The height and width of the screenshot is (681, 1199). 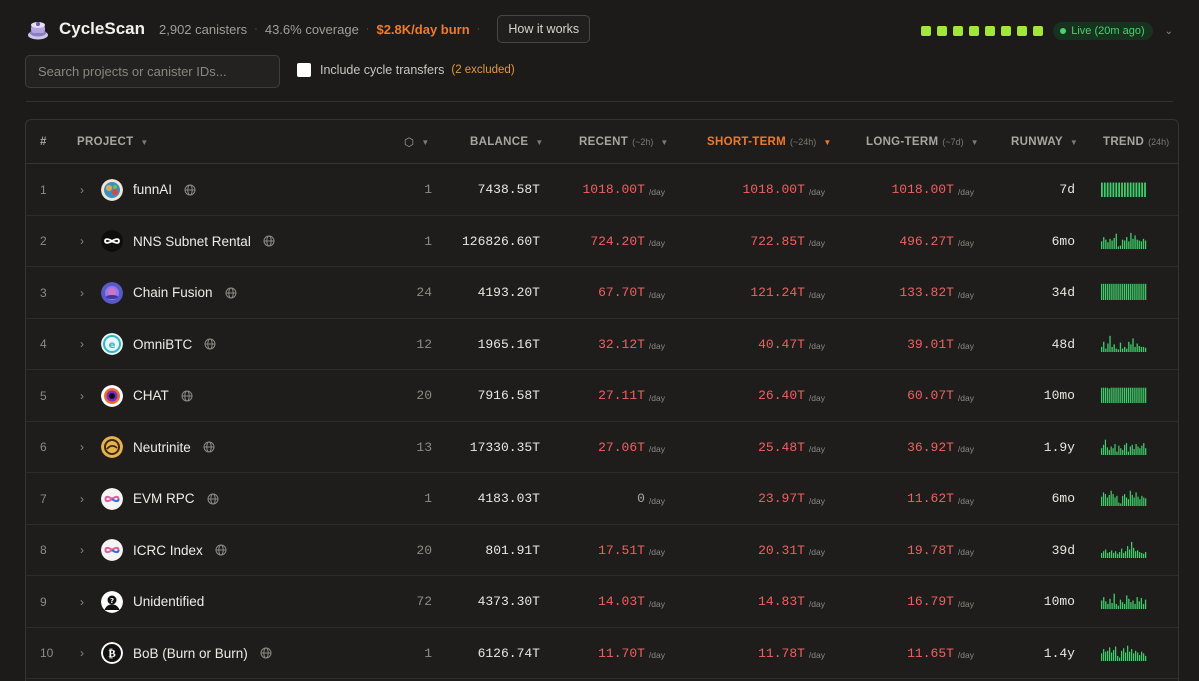 I want to click on include-transfers-toggle: Include cycle transfers (2 excluded), so click(x=406, y=70).